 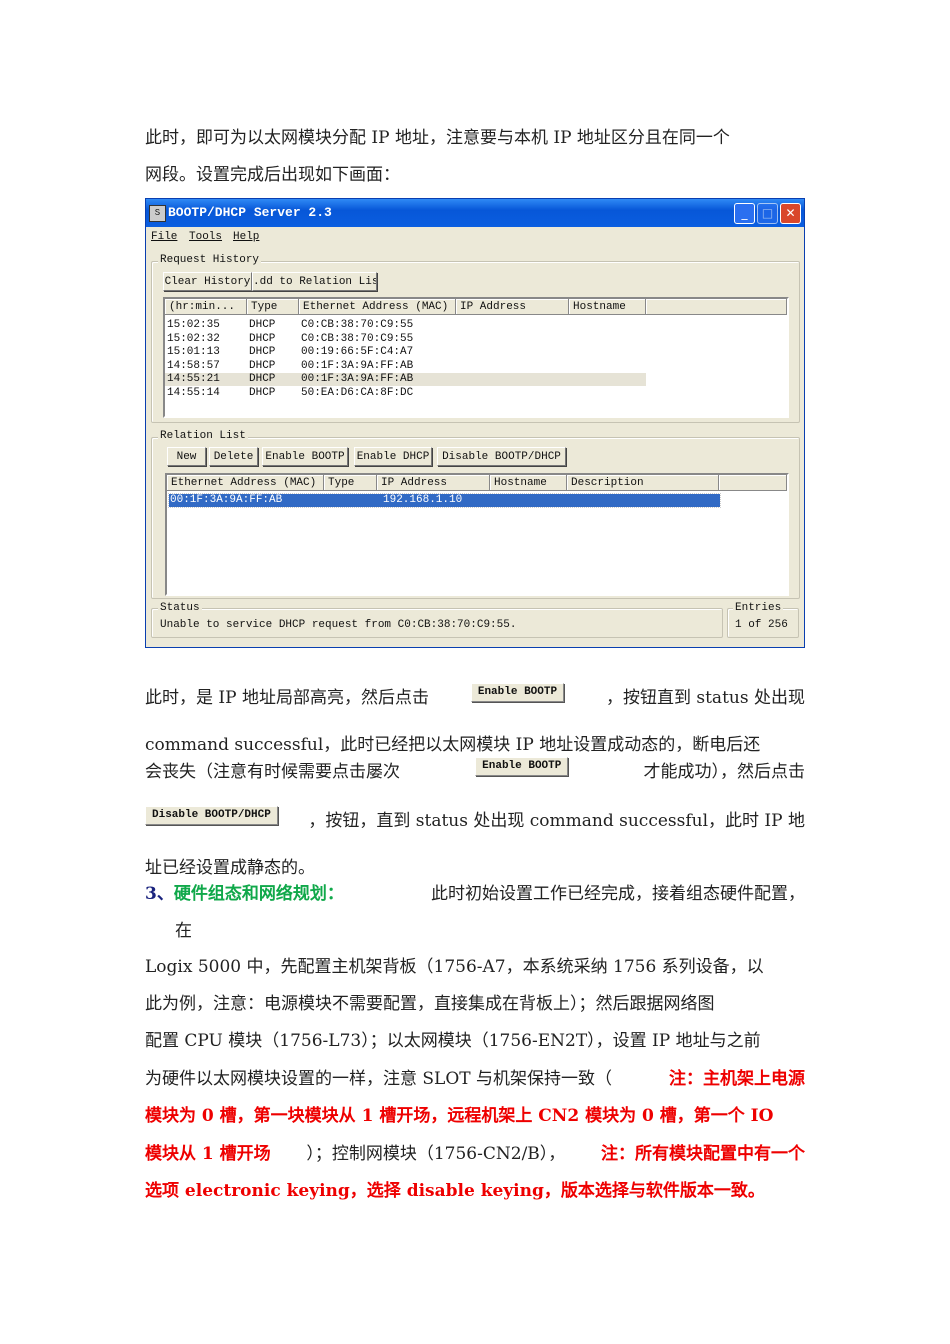 I want to click on menu-file: File, so click(x=164, y=237).